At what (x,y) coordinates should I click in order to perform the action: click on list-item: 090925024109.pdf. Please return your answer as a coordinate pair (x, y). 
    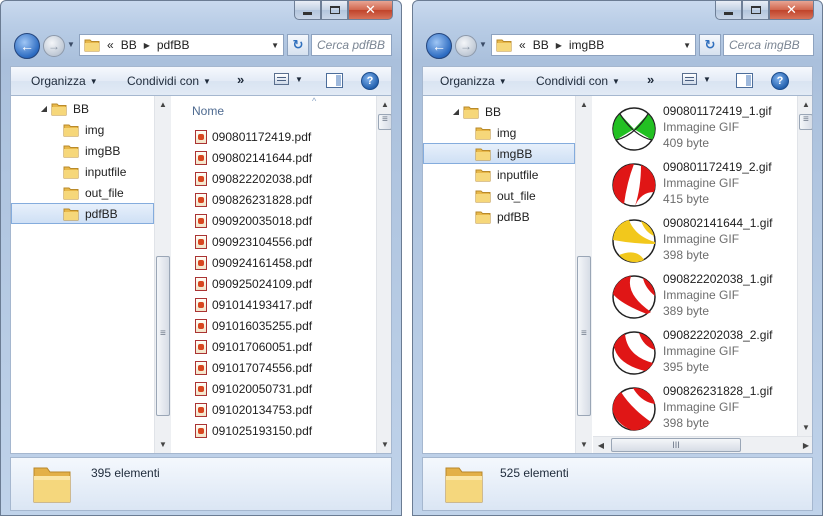
    Looking at the image, I should click on (253, 283).